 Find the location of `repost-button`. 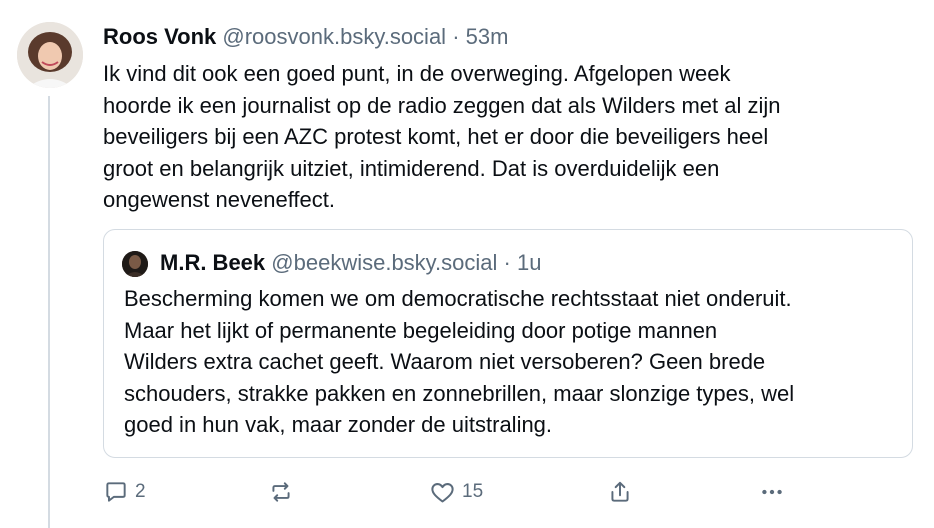

repost-button is located at coordinates (281, 492).